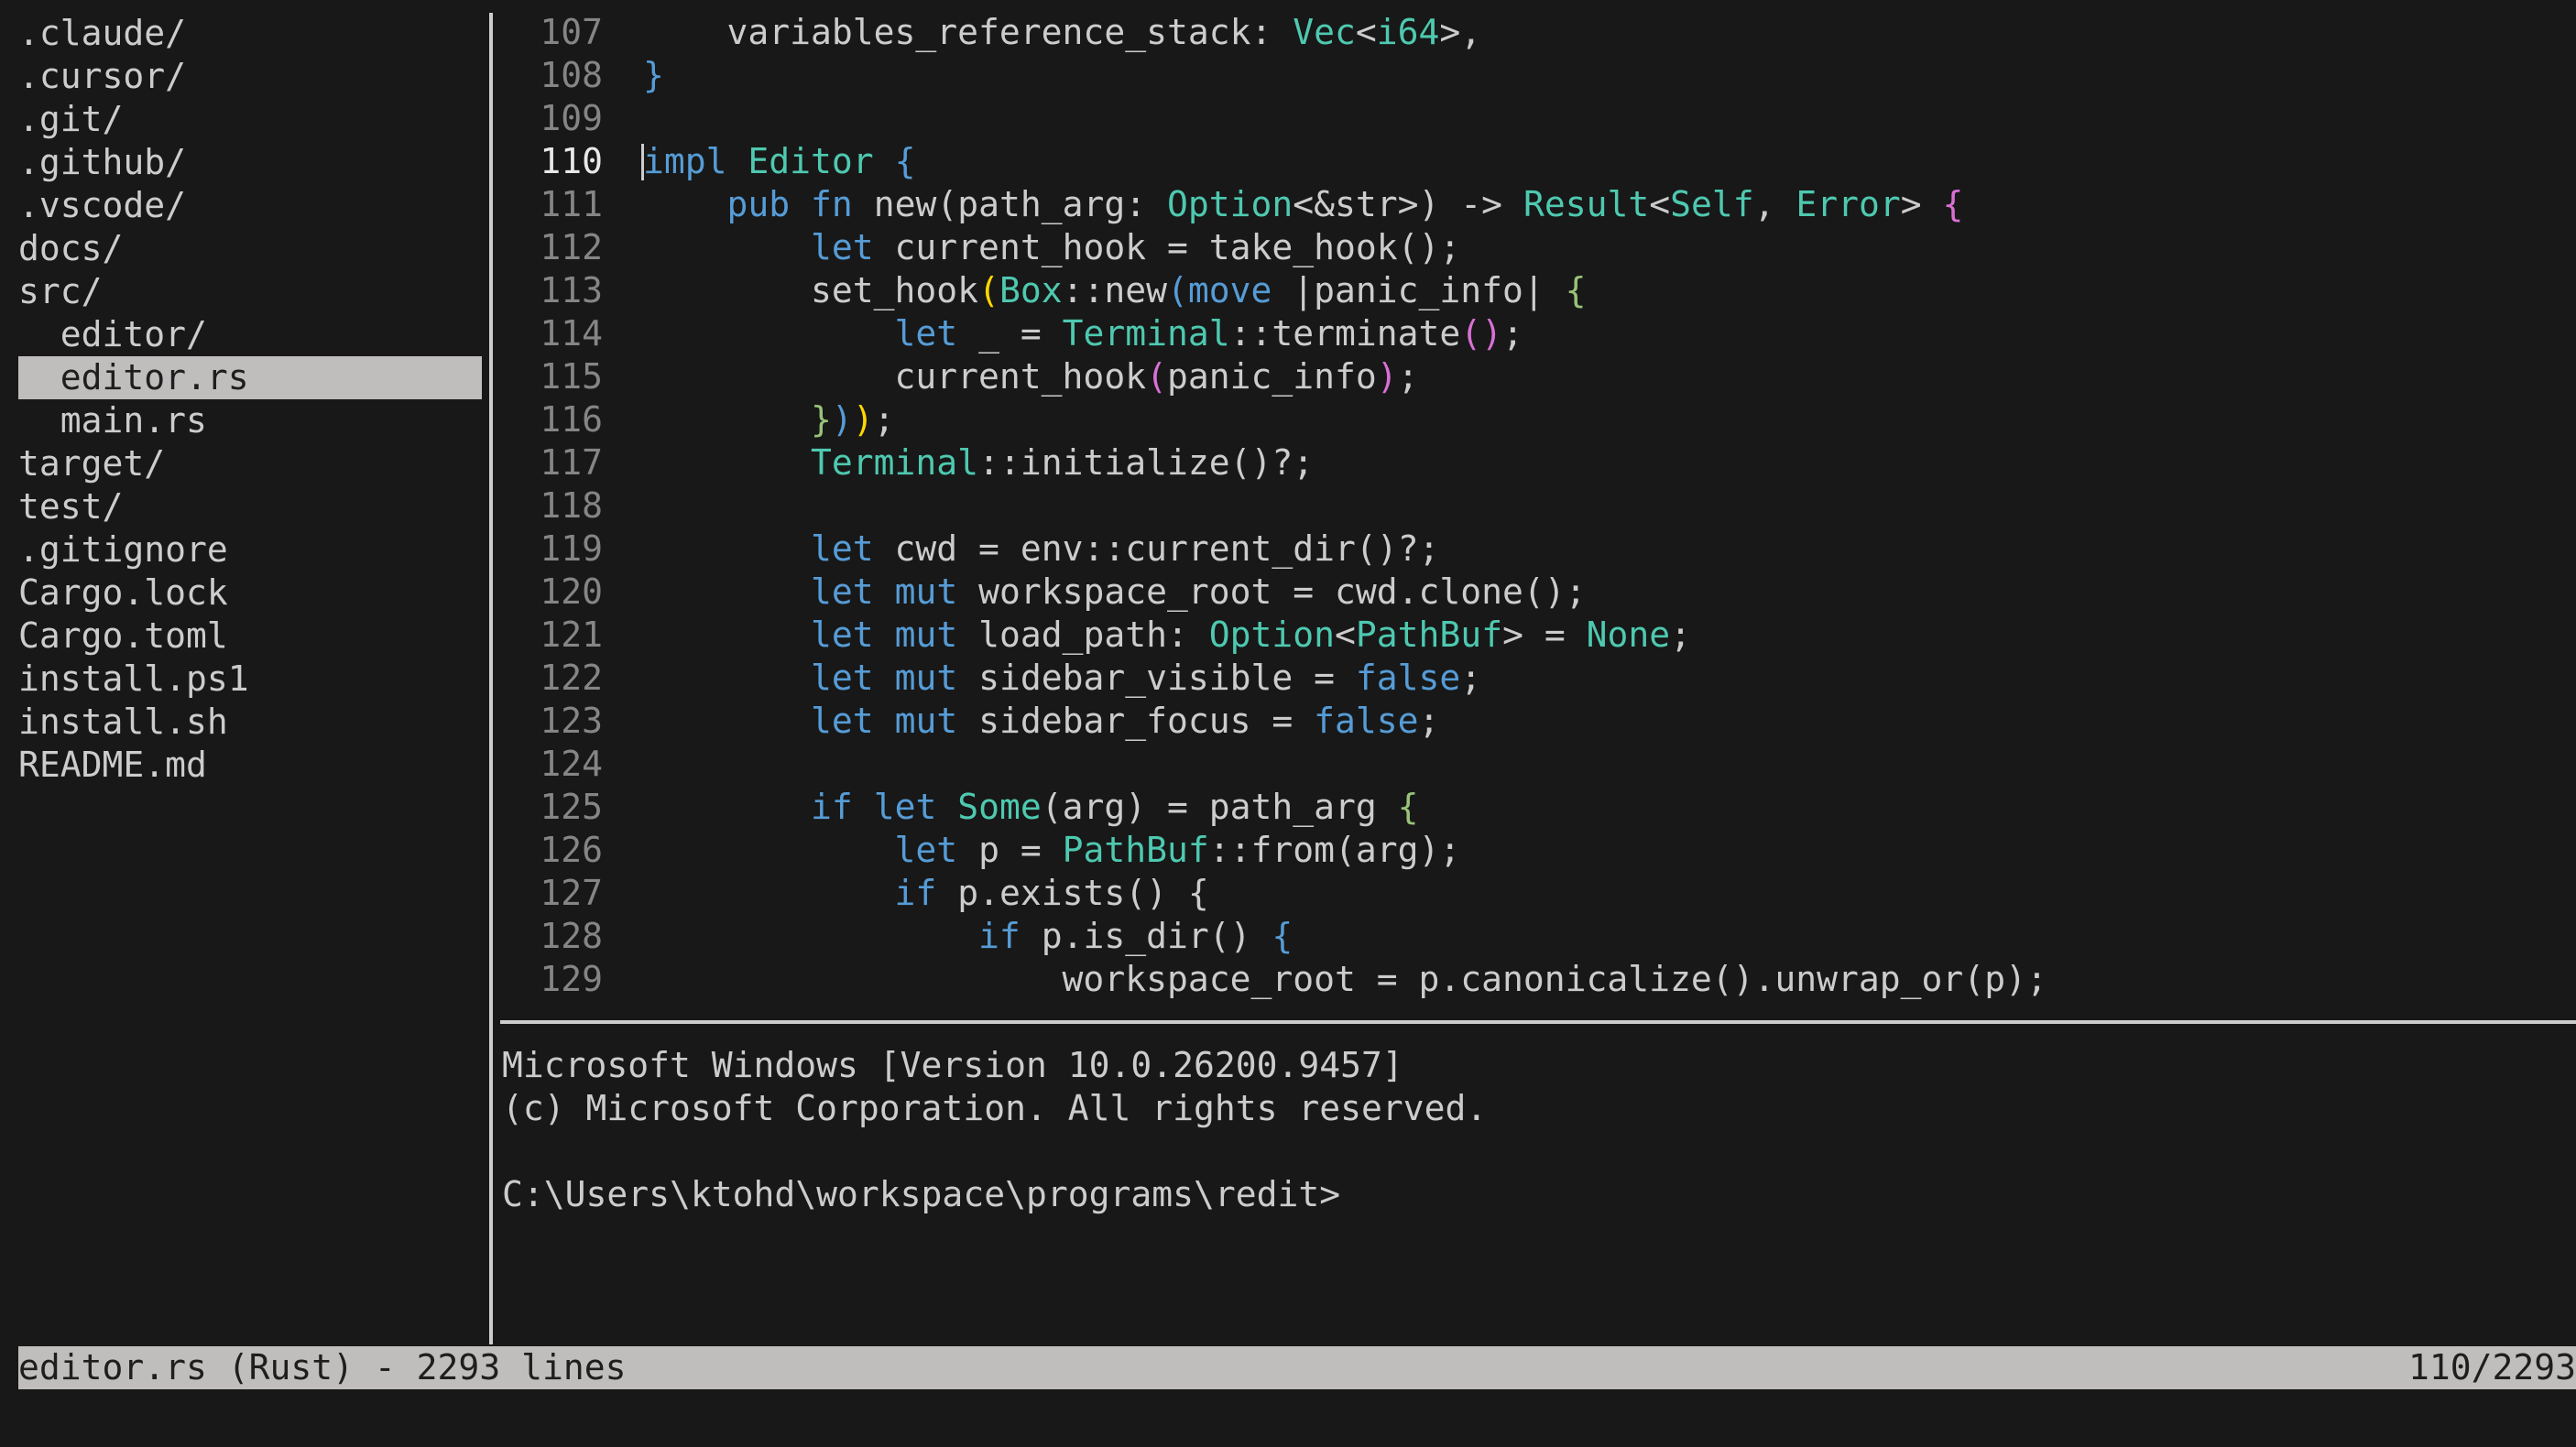 Image resolution: width=2576 pixels, height=1447 pixels. I want to click on tree-file-item: install.ps1, so click(250, 679).